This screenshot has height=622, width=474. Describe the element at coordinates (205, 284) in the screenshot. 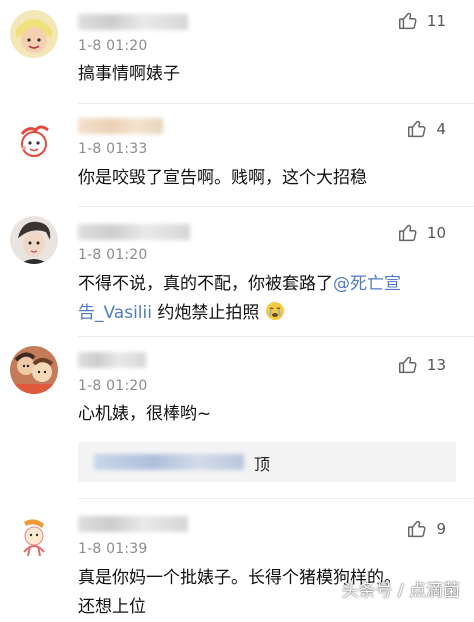

I see `comment-text-part: 不得不说，真的不配，你被套路了` at that location.